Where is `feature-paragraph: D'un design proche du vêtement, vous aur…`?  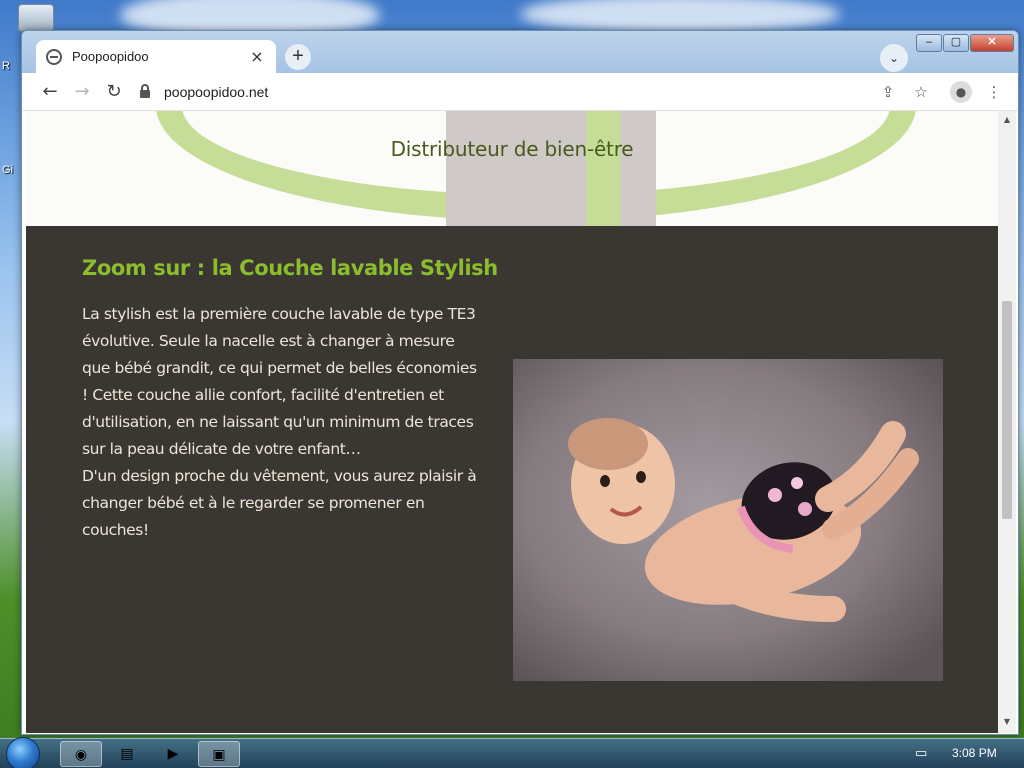 feature-paragraph: D'un design proche du vêtement, vous aur… is located at coordinates (279, 503).